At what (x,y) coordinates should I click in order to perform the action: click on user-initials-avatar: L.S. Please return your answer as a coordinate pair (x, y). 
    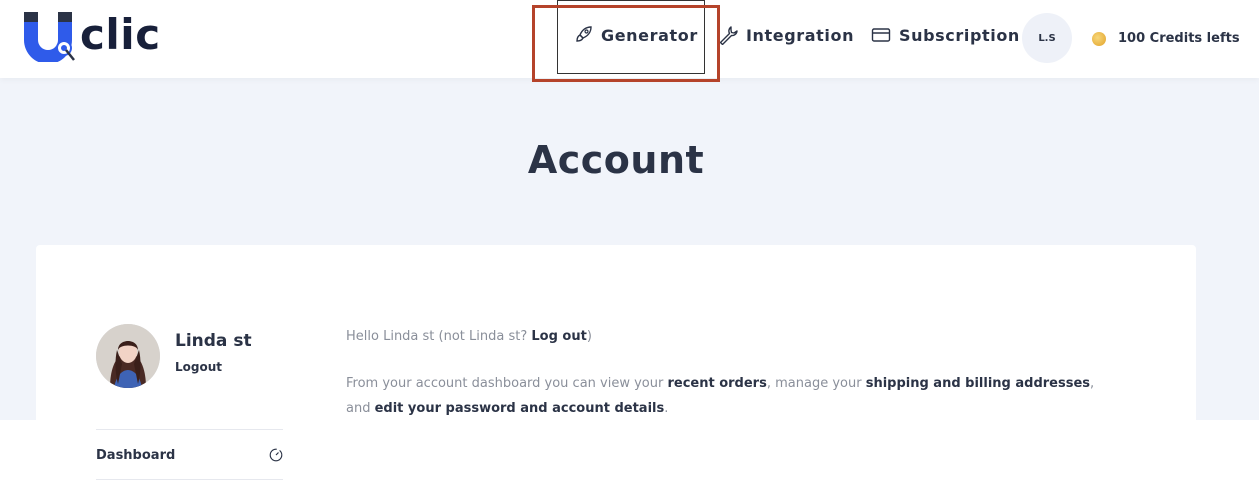
    Looking at the image, I should click on (1047, 38).